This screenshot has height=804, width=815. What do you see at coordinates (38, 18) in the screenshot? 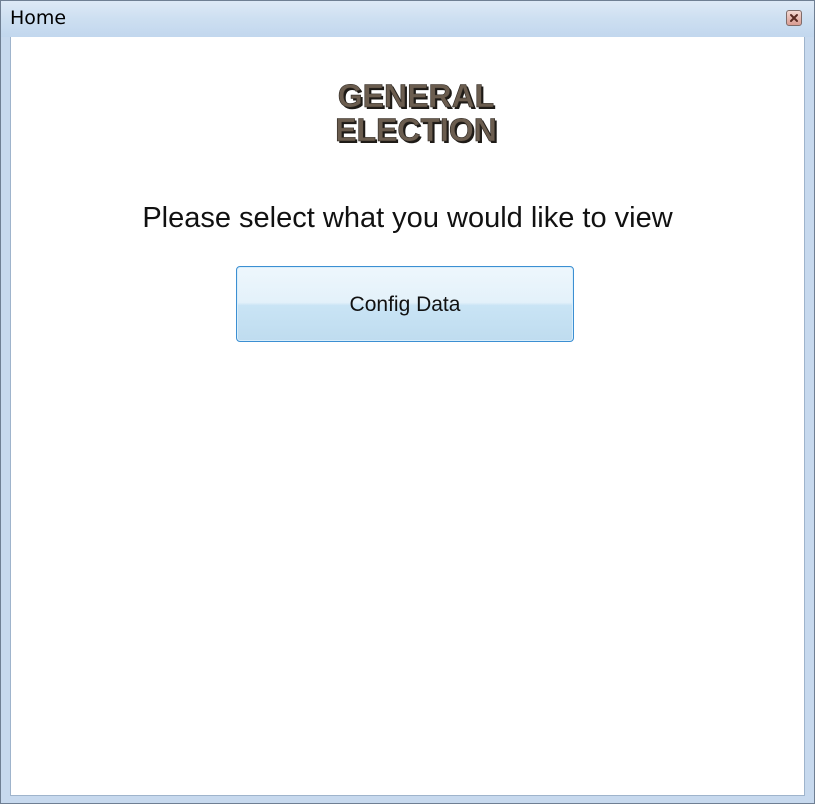
I see `window-title: Home` at bounding box center [38, 18].